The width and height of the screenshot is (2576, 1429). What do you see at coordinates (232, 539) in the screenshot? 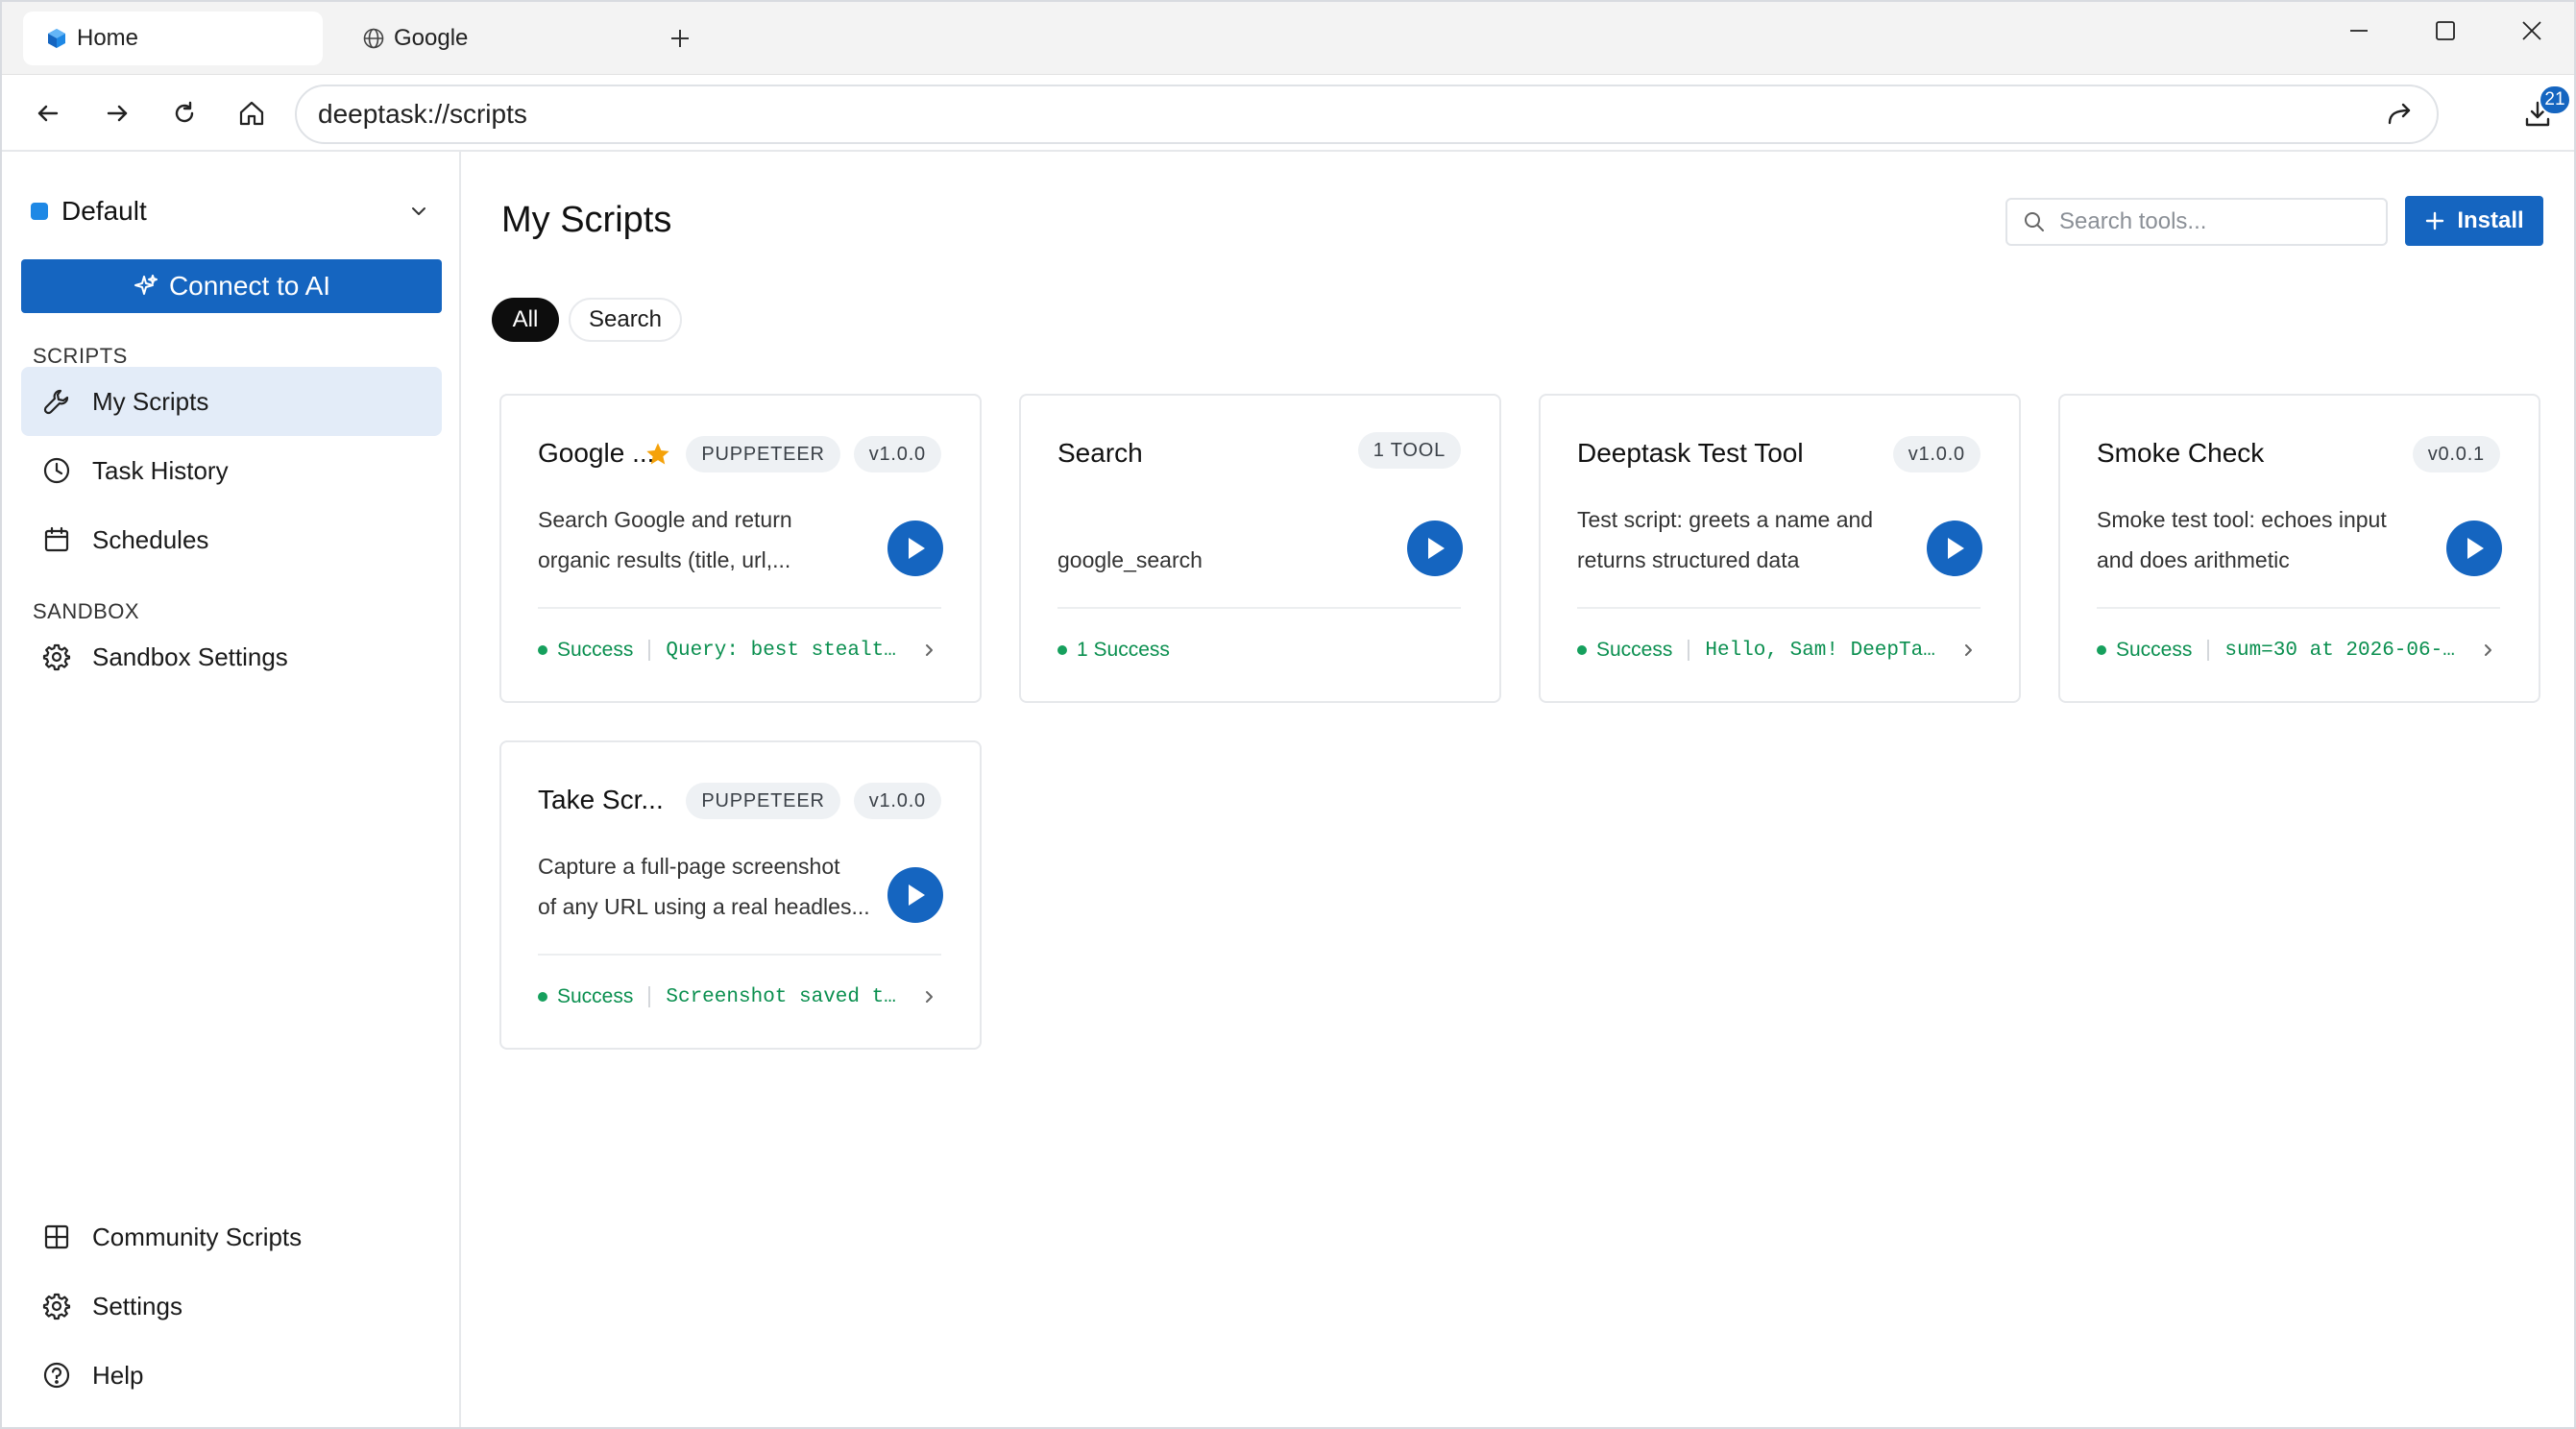
I see `sidebar-item-schedules: Schedules` at bounding box center [232, 539].